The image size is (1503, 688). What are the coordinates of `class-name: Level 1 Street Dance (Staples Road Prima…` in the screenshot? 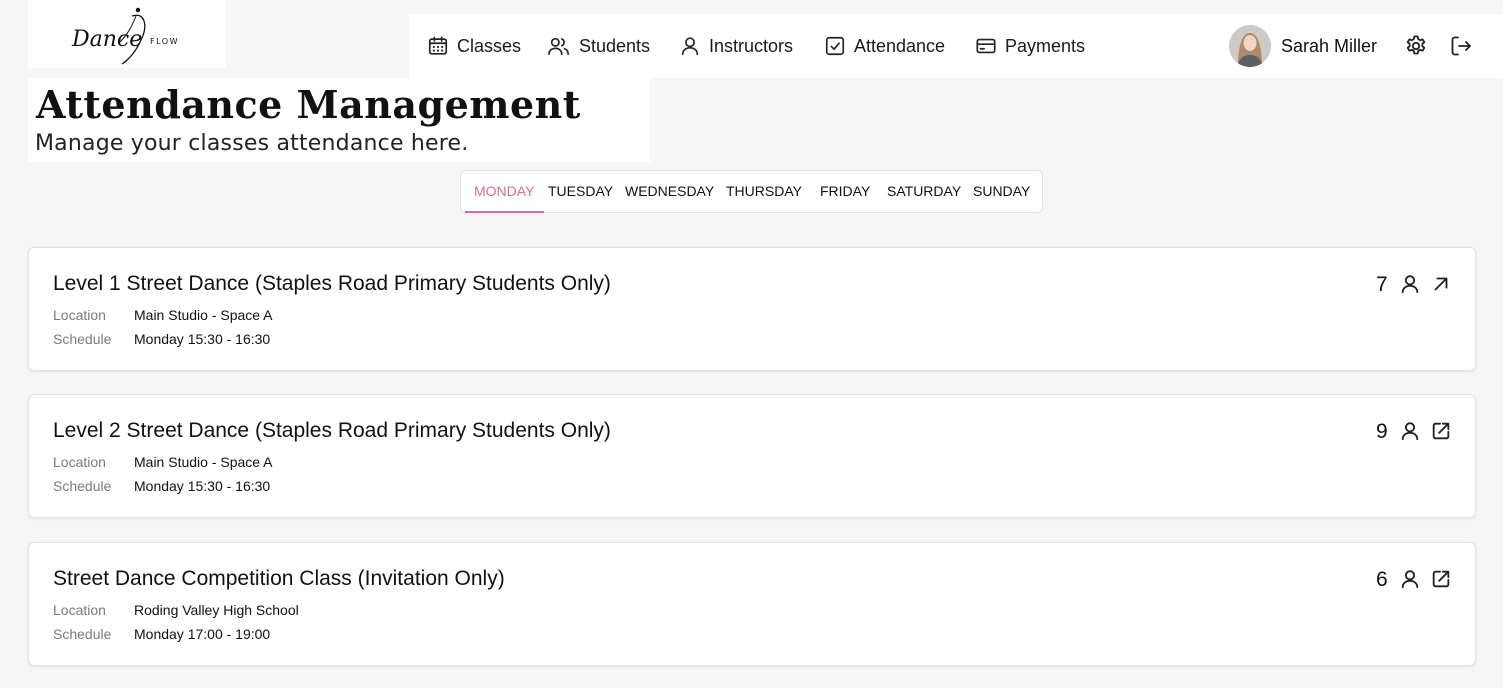 It's located at (332, 283).